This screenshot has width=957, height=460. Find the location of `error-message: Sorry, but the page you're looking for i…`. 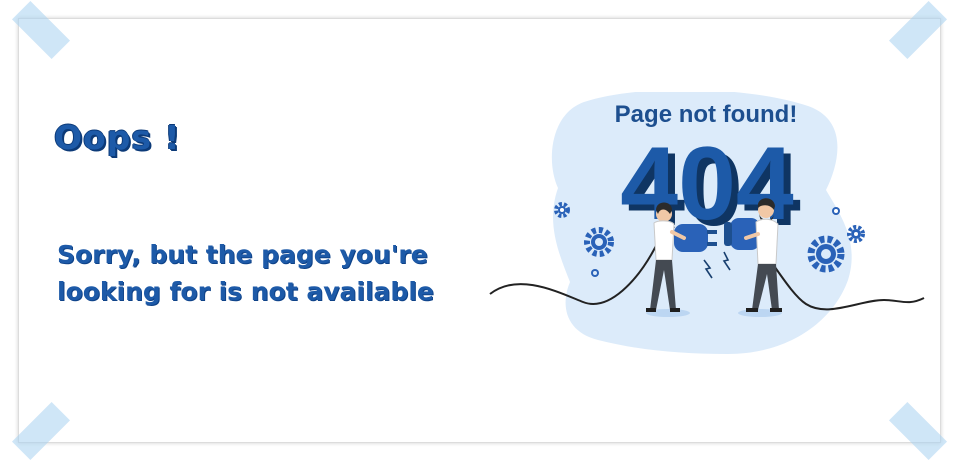

error-message: Sorry, but the page you're looking for i… is located at coordinates (245, 273).